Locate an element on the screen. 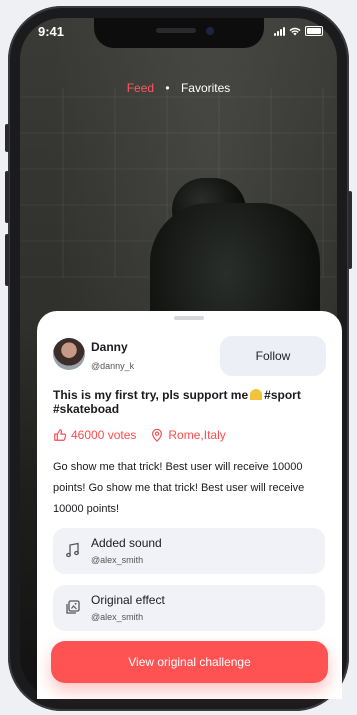  volume-down-button is located at coordinates (7, 260).